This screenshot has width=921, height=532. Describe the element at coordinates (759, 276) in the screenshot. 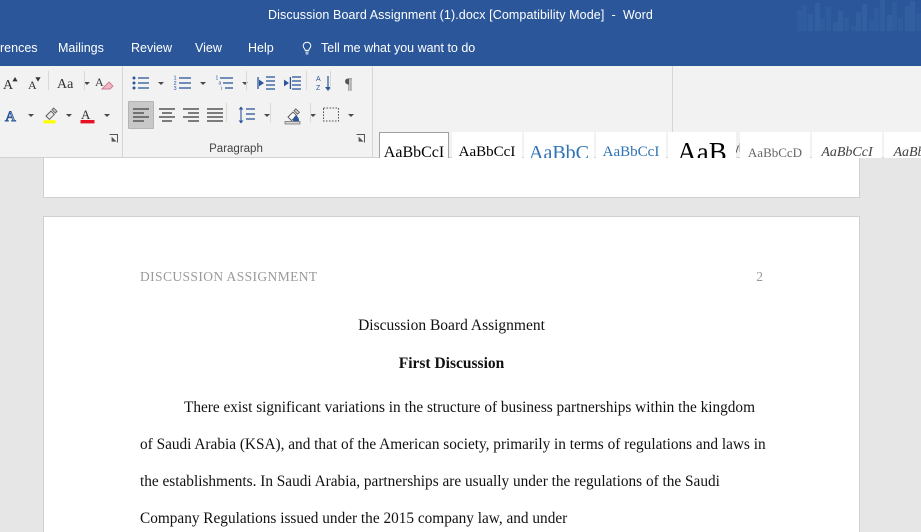

I see `header-page-number: 2` at that location.